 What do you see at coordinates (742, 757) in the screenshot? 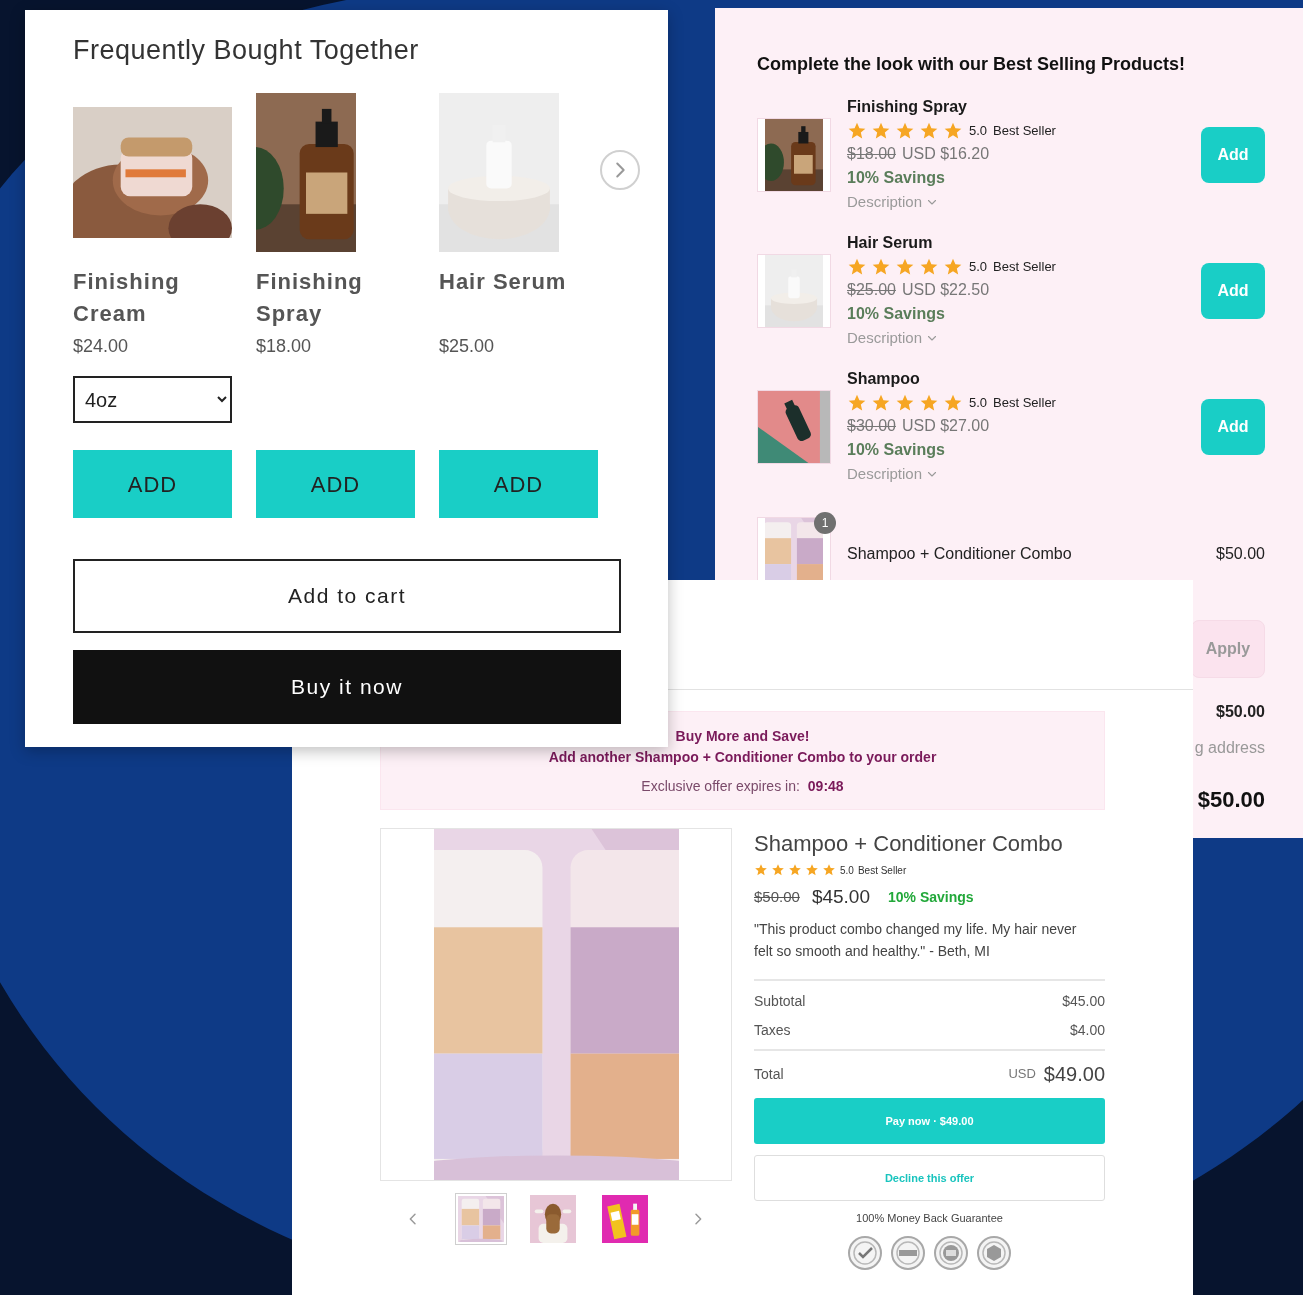
I see `banner-subtitle: Add another Shampoo + Conditioner Combo to your order` at bounding box center [742, 757].